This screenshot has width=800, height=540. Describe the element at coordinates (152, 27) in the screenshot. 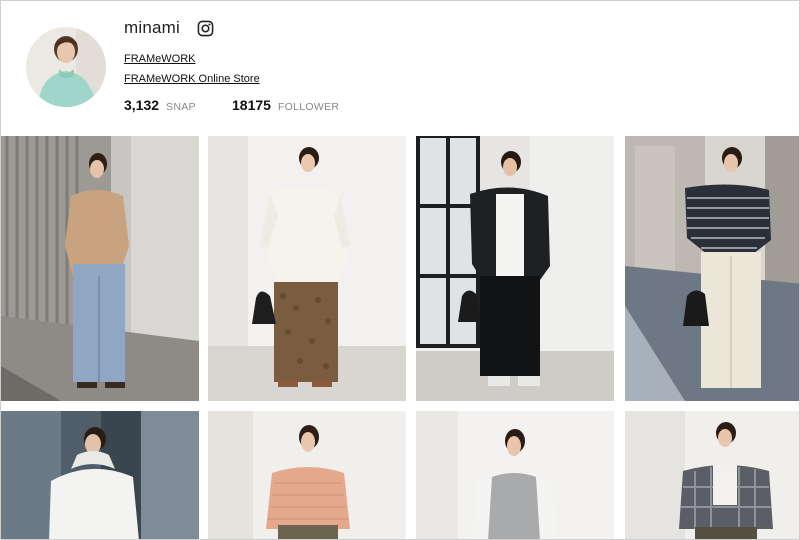

I see `username: minami` at that location.